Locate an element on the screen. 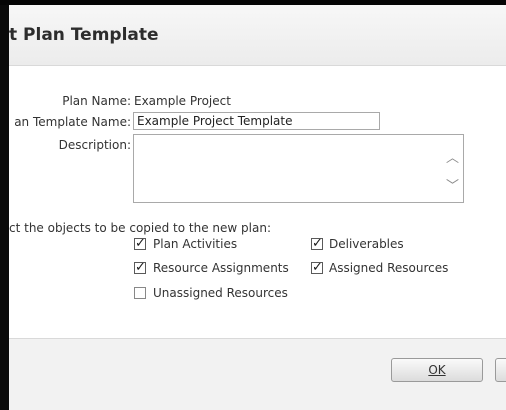 The image size is (506, 410). plan-activities-checkbox: ✓ is located at coordinates (140, 243).